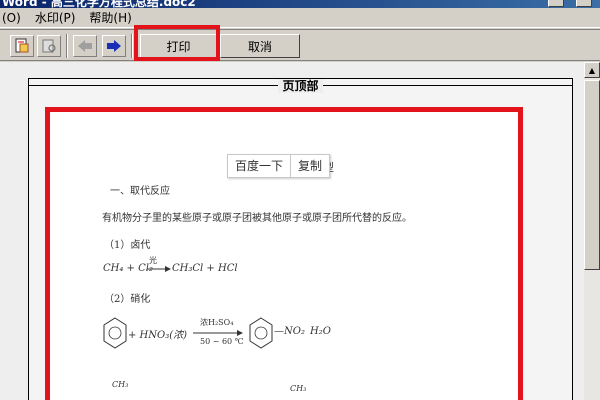 This screenshot has height=400, width=600. Describe the element at coordinates (22, 46) in the screenshot. I see `page-setup-icon` at that location.